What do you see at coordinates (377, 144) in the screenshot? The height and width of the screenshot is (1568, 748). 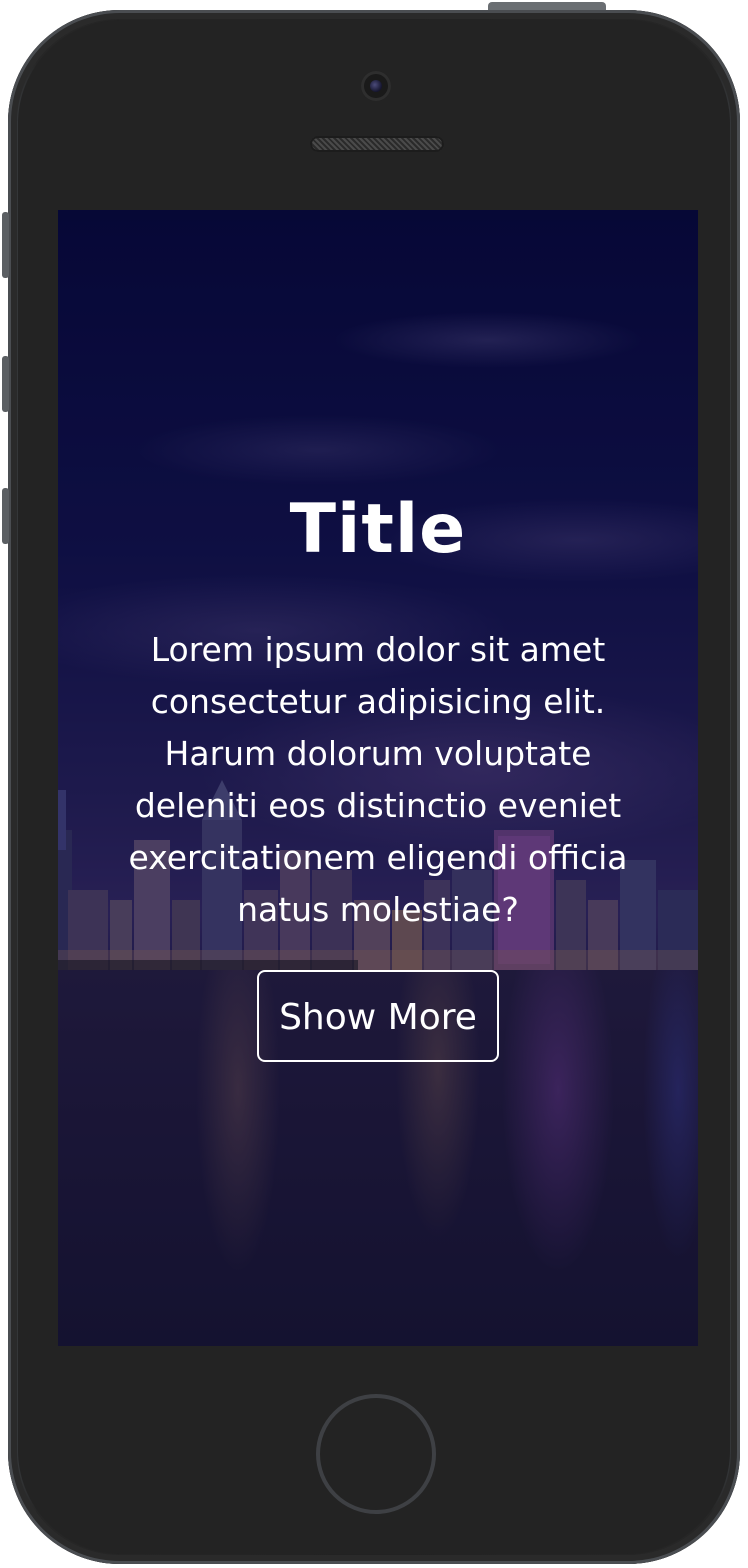 I see `earpiece-speaker` at bounding box center [377, 144].